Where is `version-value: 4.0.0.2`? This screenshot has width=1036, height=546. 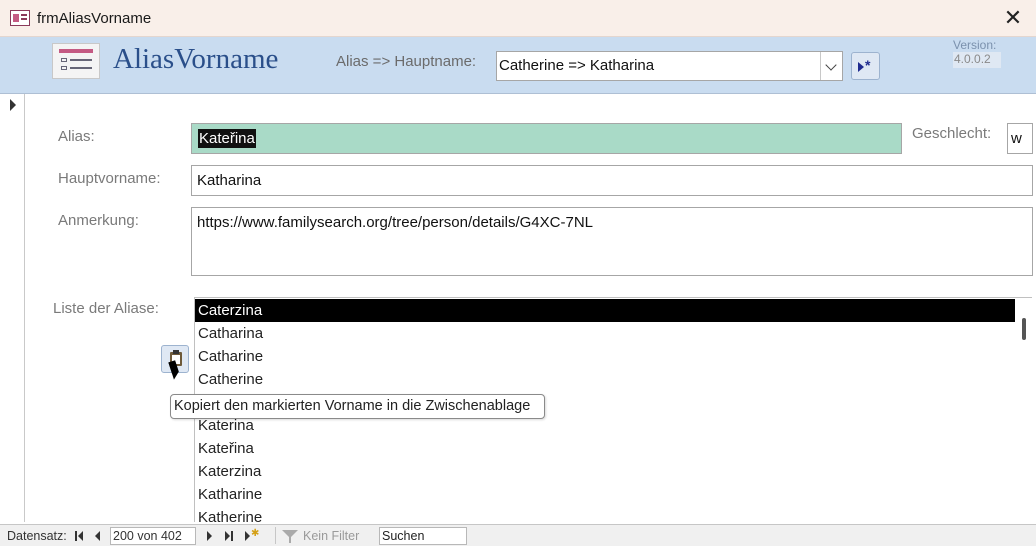 version-value: 4.0.0.2 is located at coordinates (977, 60).